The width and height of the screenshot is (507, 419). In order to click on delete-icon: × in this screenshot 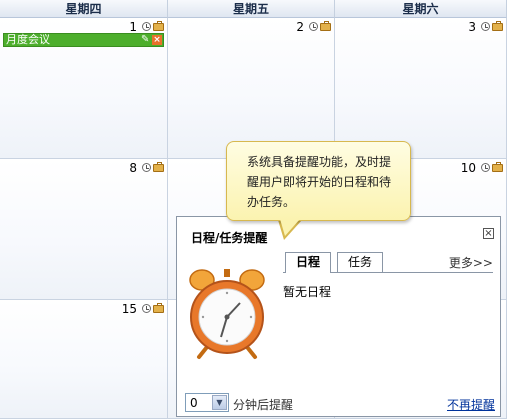, I will do `click(157, 40)`.